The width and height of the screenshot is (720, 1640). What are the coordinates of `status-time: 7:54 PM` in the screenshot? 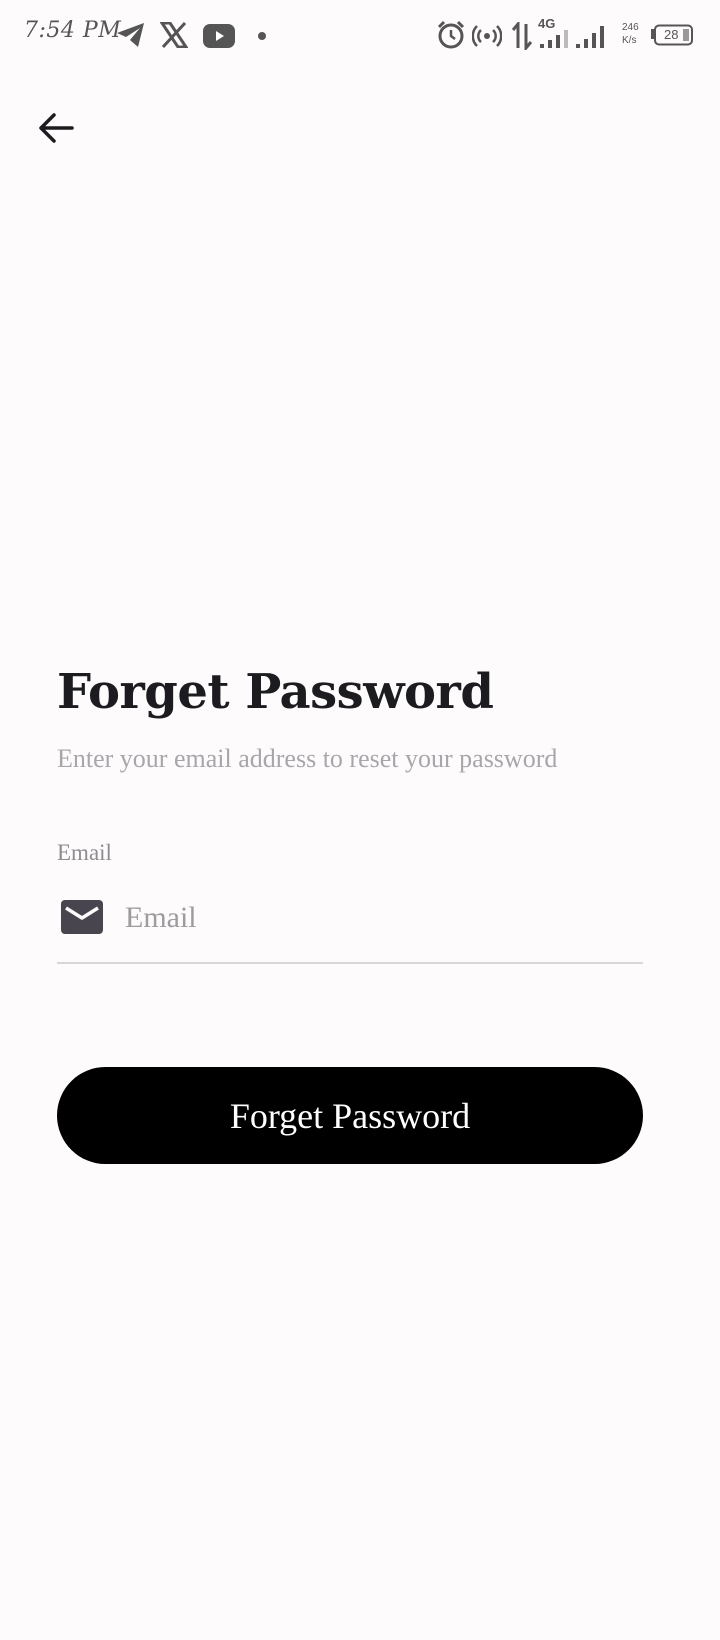 It's located at (73, 30).